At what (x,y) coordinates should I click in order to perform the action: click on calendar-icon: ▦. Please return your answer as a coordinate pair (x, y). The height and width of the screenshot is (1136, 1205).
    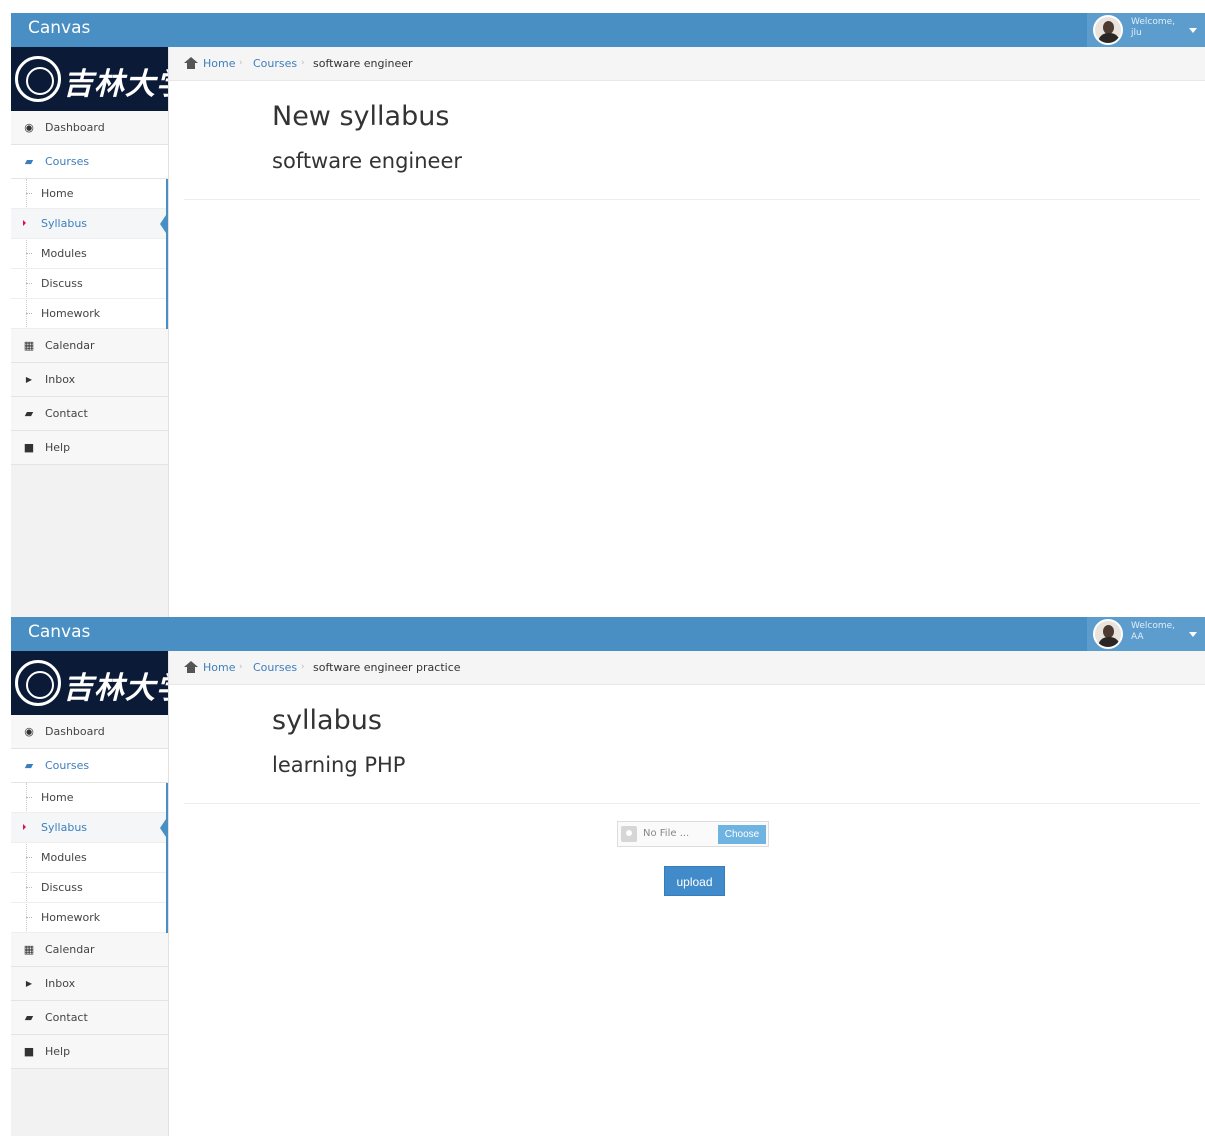
    Looking at the image, I should click on (29, 949).